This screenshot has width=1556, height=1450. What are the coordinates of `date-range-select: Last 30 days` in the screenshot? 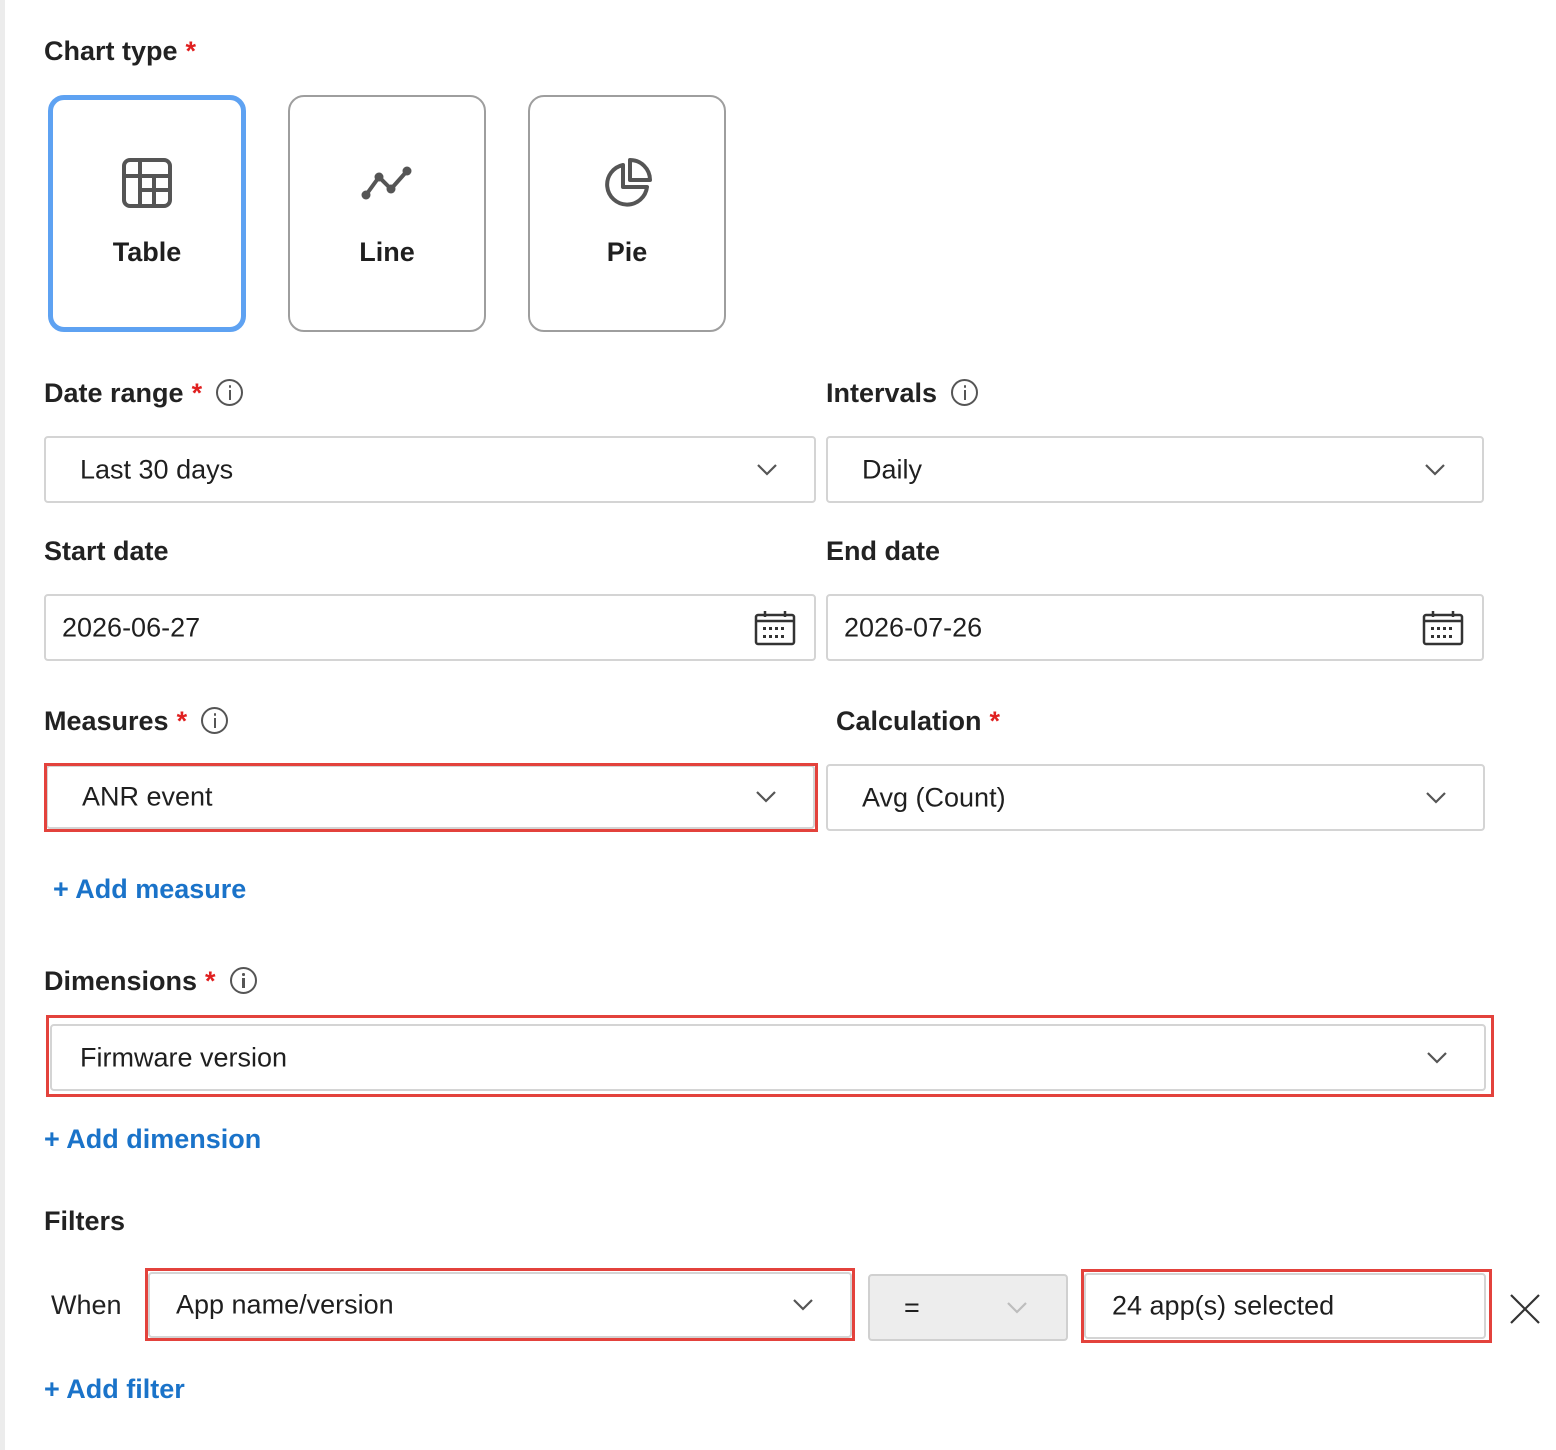 It's located at (430, 469).